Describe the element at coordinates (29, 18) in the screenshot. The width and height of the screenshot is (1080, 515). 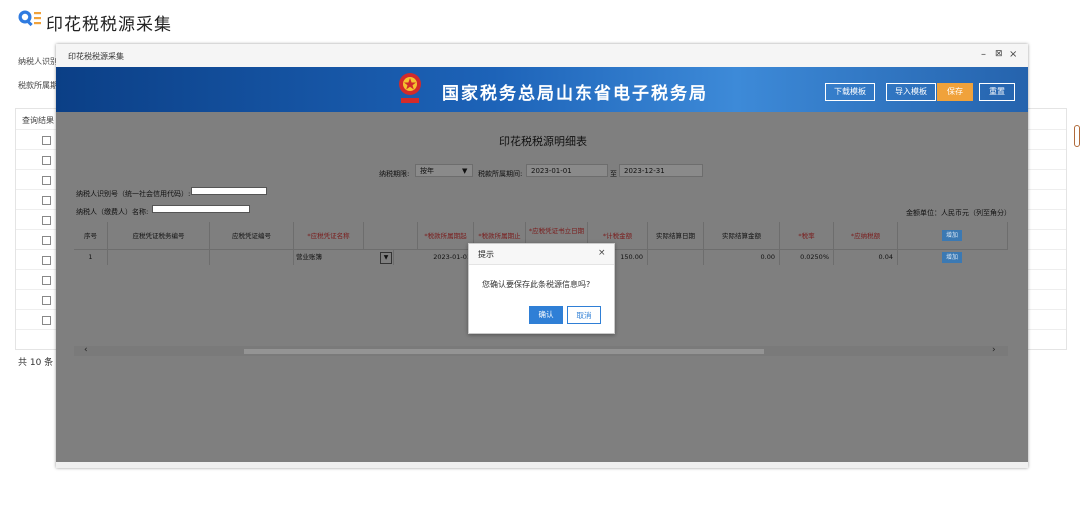
I see `search-list-icon` at that location.